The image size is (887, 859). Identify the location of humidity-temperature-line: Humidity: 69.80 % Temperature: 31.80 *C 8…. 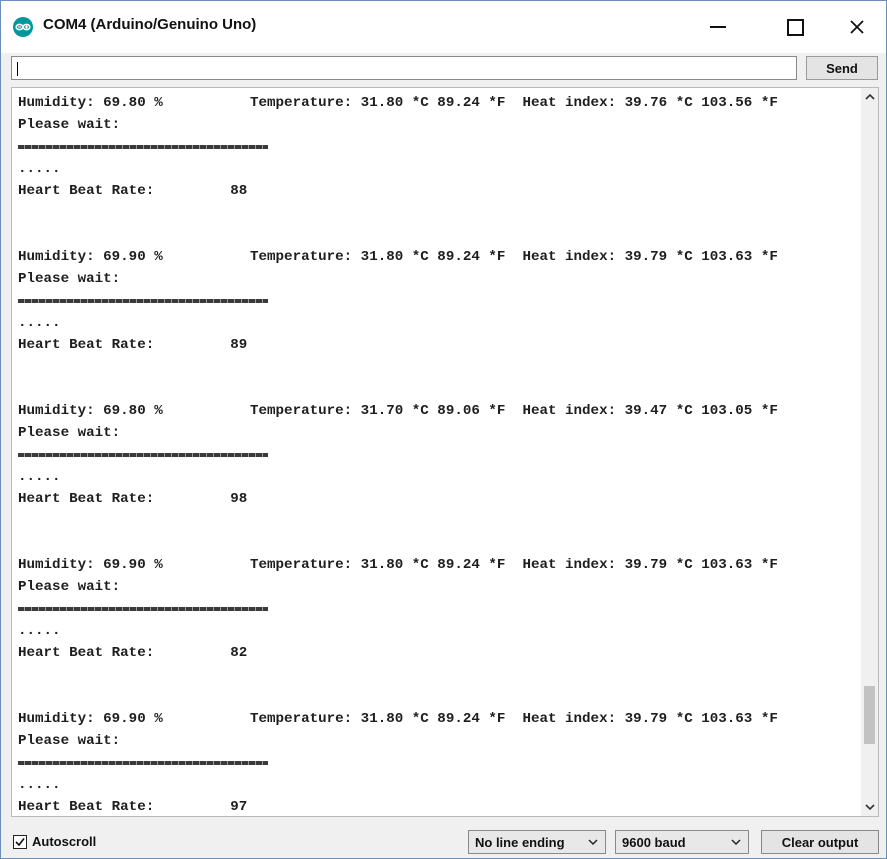
(438, 103).